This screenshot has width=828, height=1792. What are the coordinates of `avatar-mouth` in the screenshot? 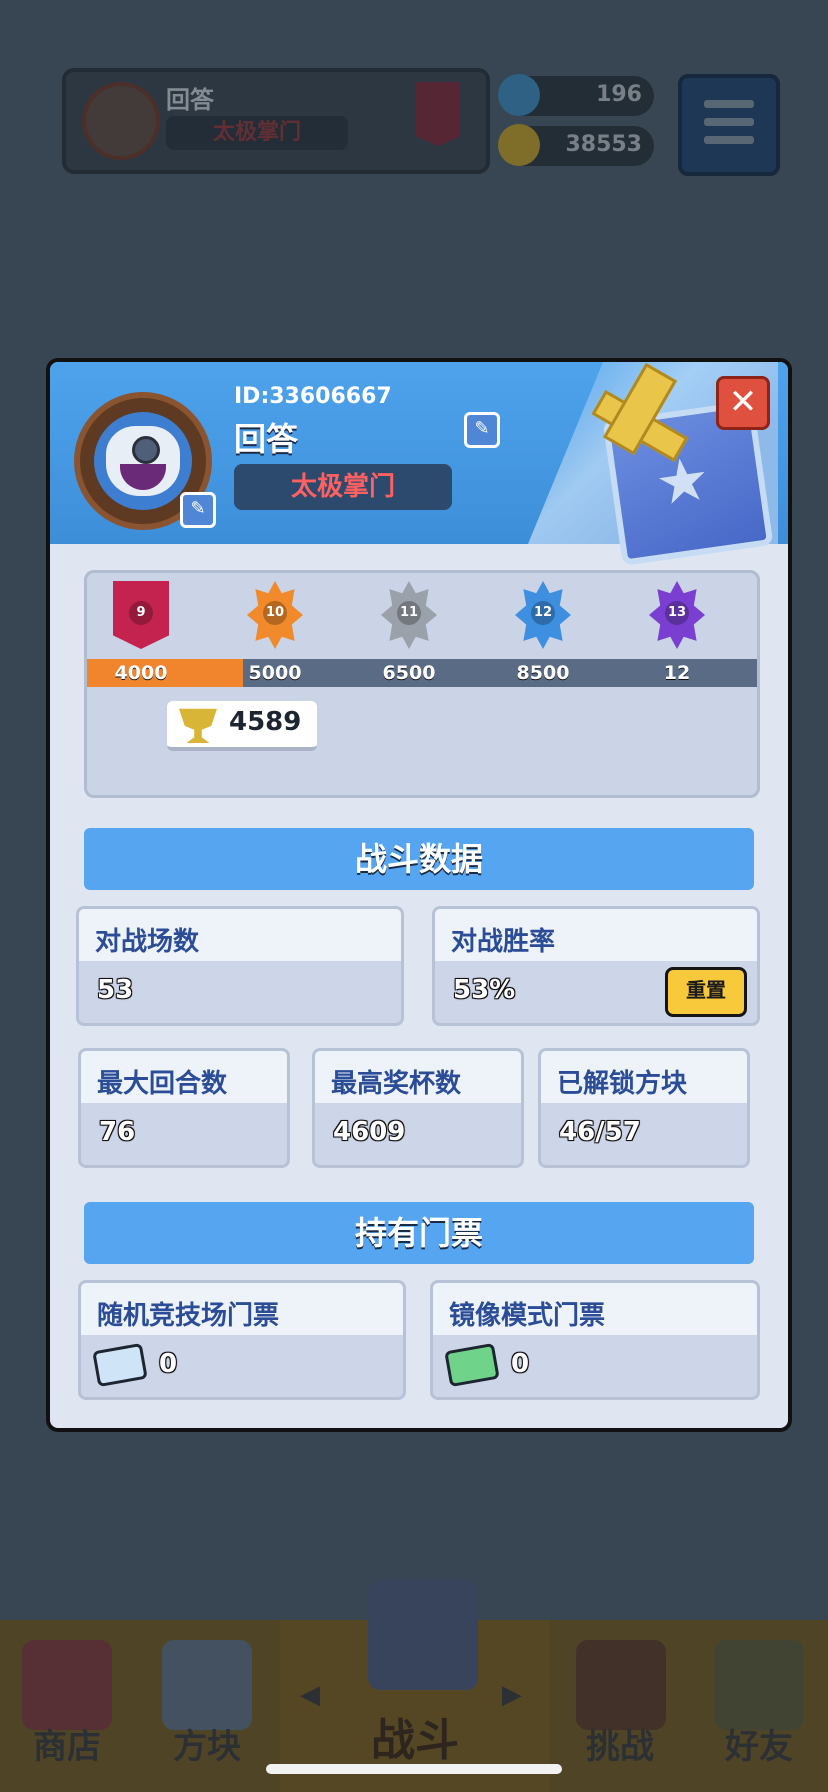 It's located at (143, 477).